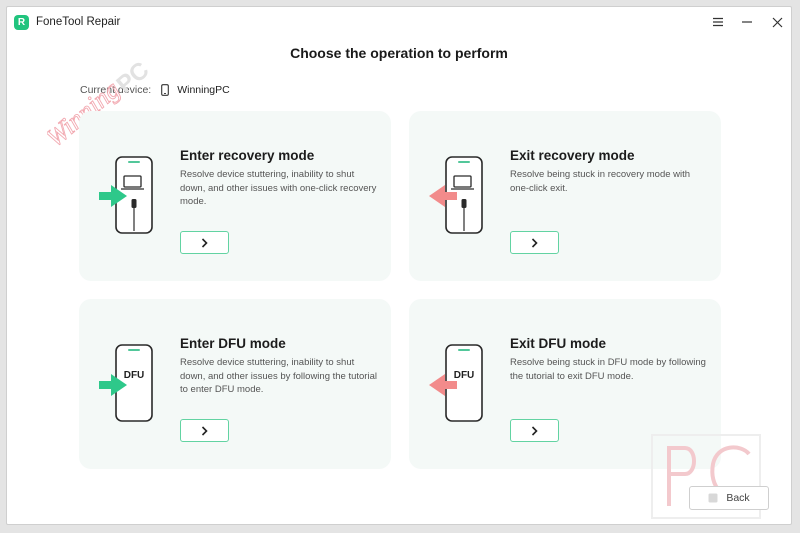 This screenshot has height=533, width=800. Describe the element at coordinates (572, 155) in the screenshot. I see `card-title: Exit recovery mode` at that location.